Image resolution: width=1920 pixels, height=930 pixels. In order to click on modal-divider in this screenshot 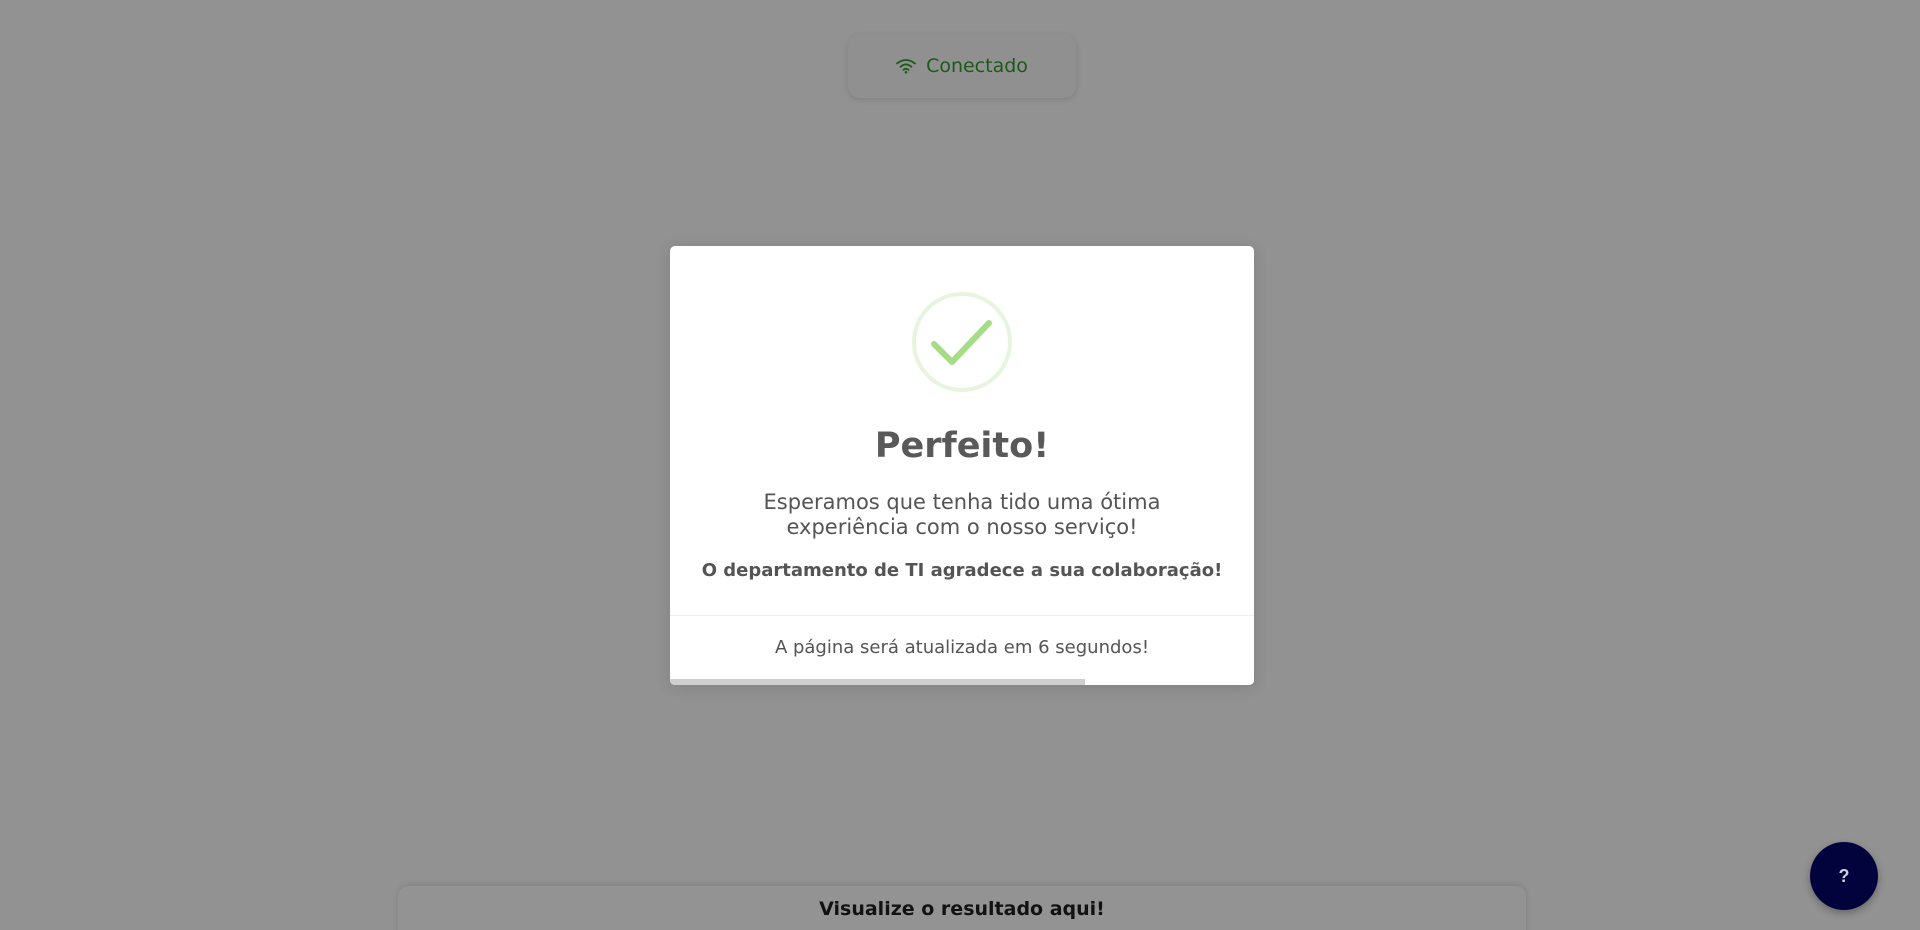, I will do `click(962, 615)`.